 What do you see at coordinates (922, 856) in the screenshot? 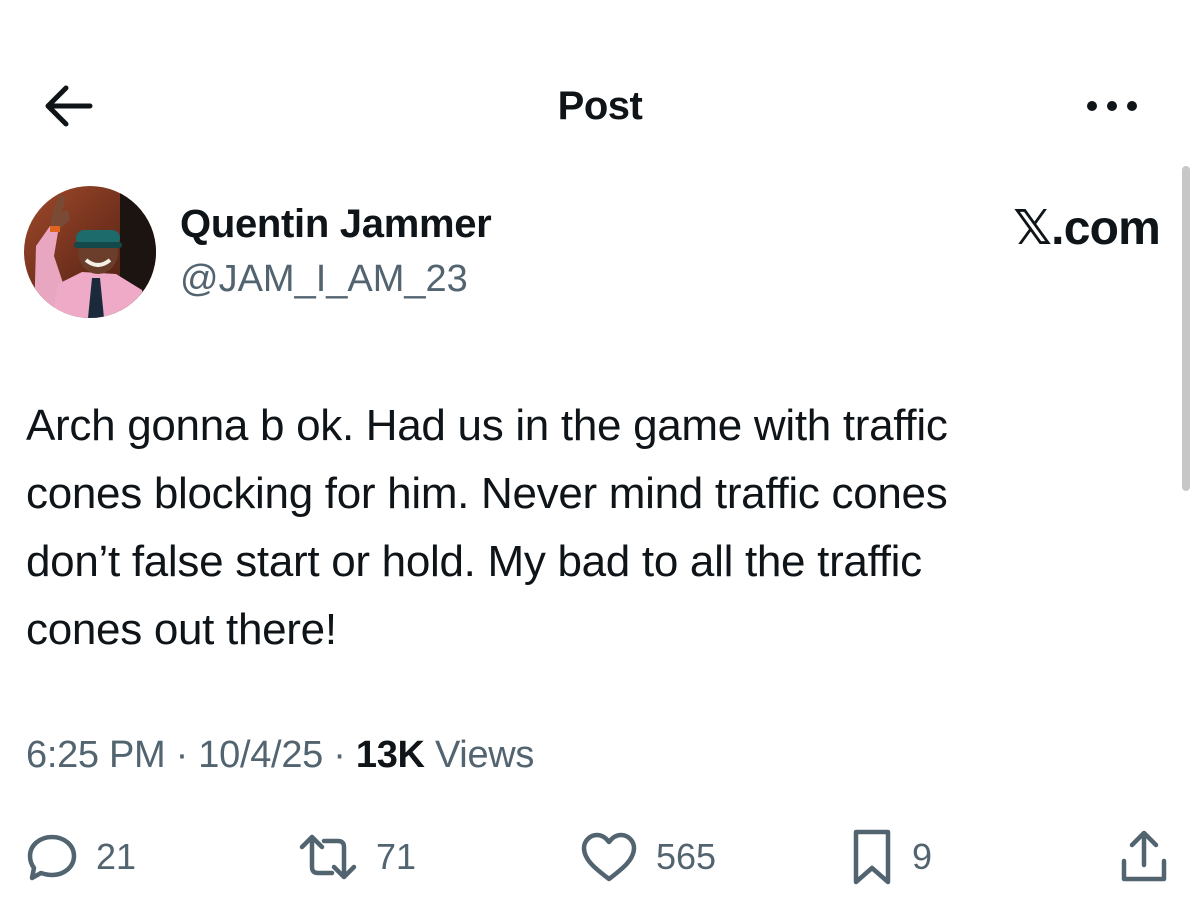
I see `bookmark-count: 9` at bounding box center [922, 856].